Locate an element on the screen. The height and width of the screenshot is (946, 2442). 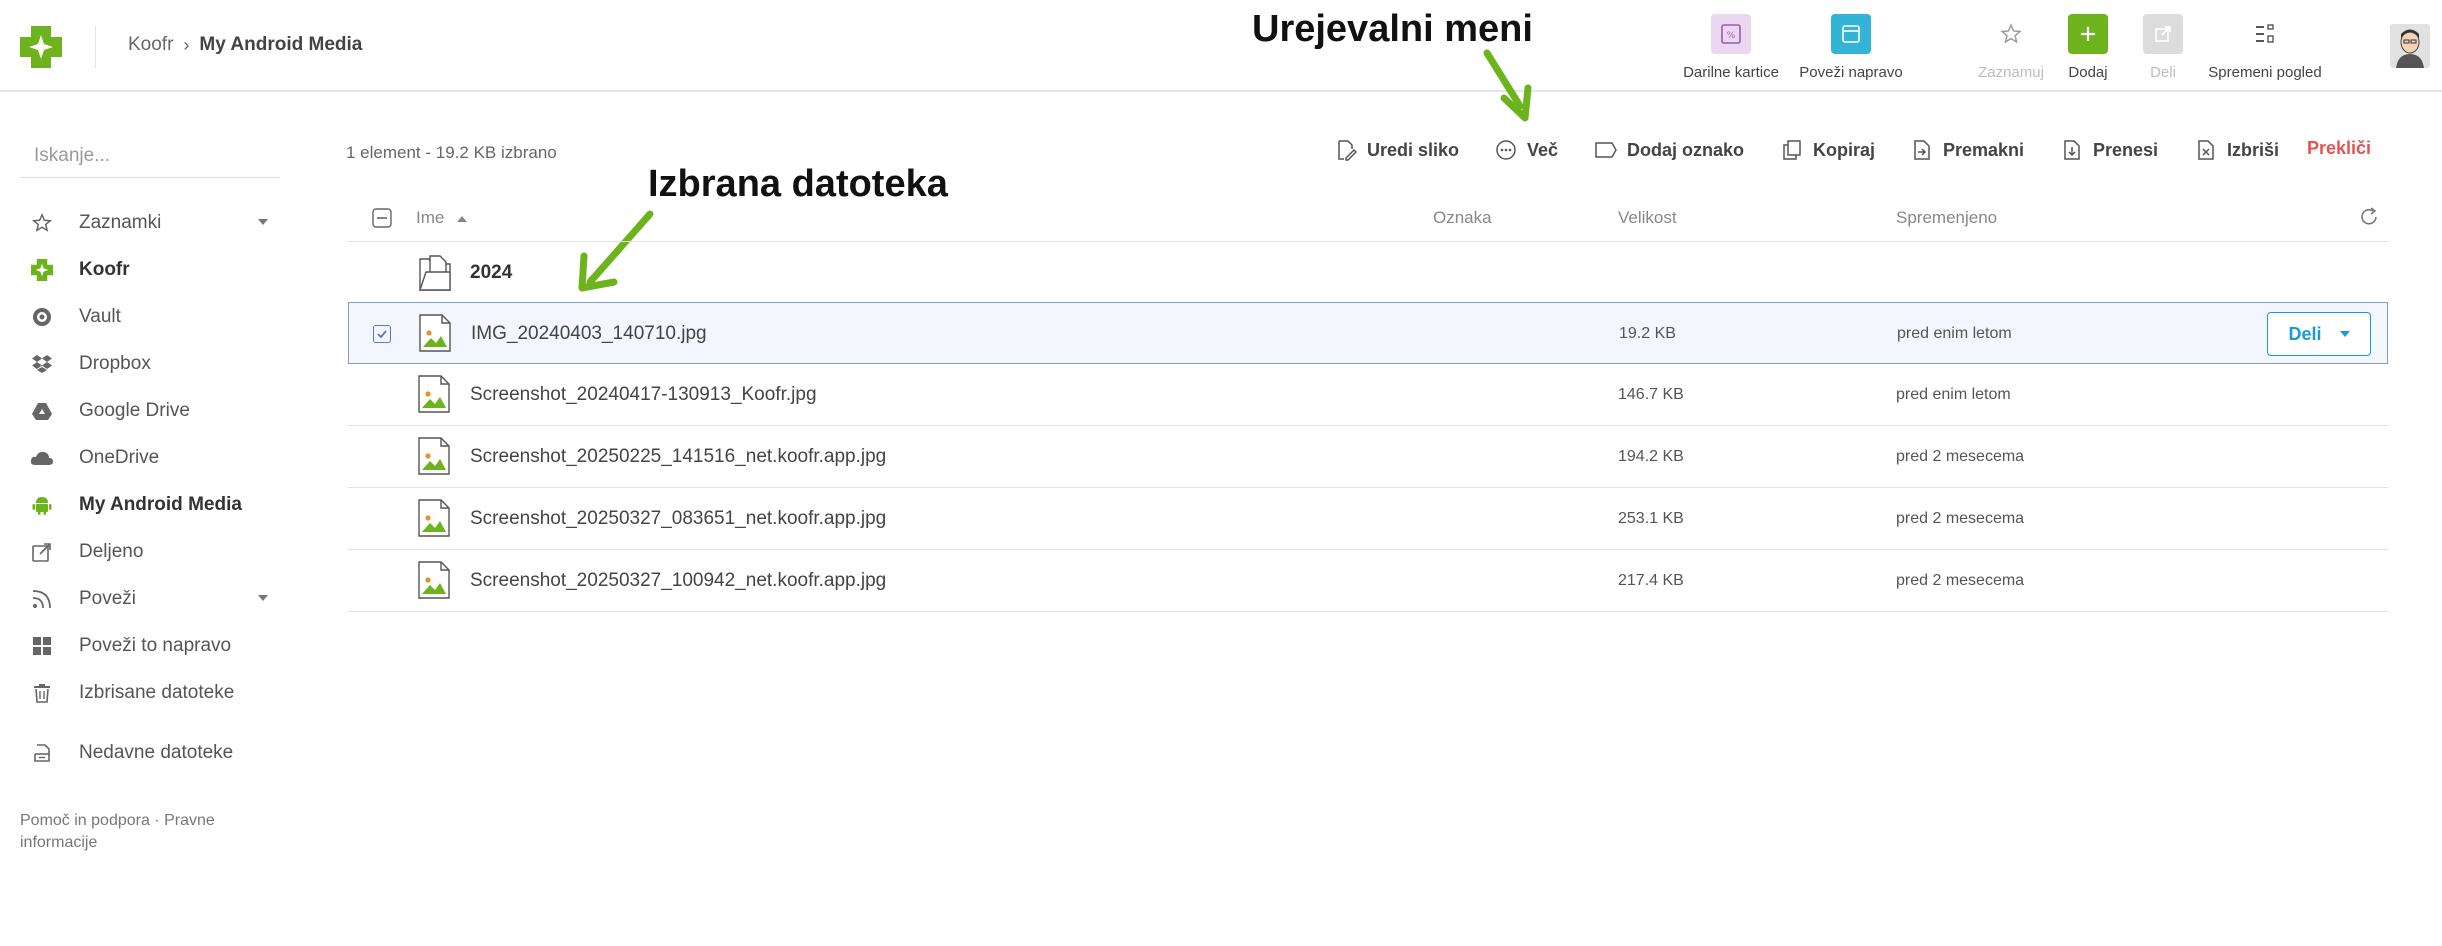
more-label: Več is located at coordinates (1543, 149).